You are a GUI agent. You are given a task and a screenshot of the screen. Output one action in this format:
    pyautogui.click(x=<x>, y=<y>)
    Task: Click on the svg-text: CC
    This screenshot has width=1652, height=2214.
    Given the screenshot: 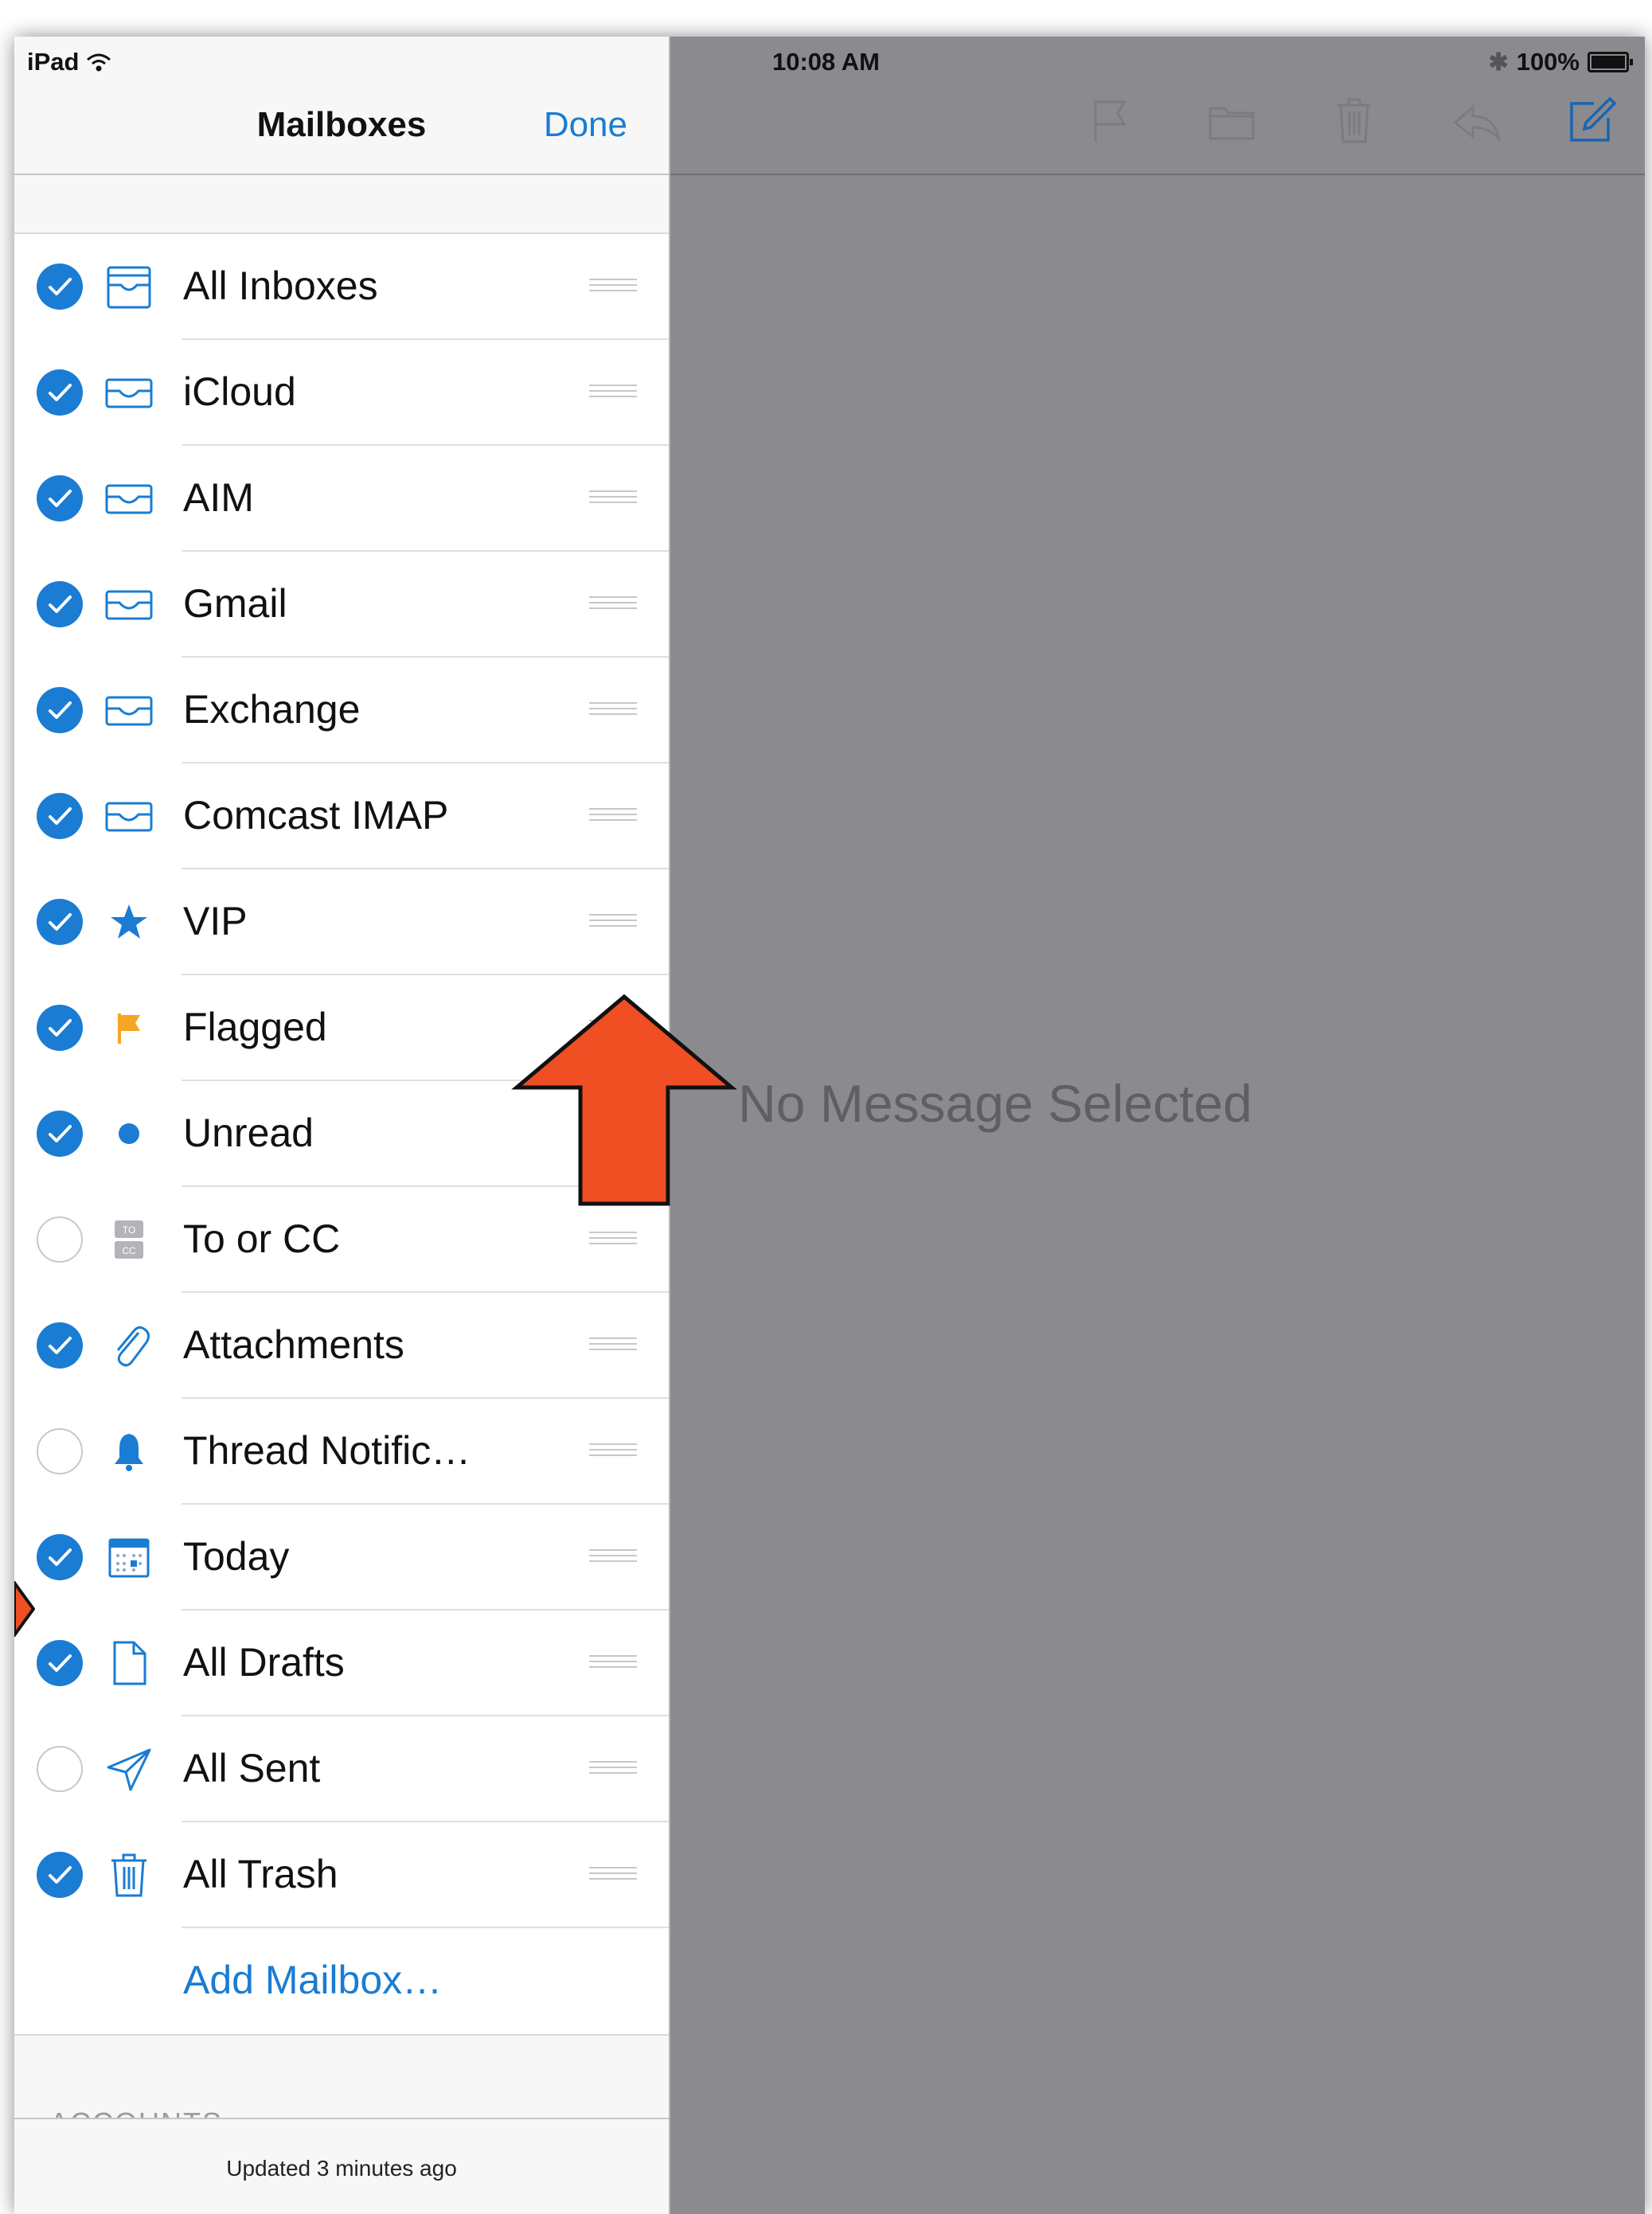 What is the action you would take?
    pyautogui.click(x=129, y=1250)
    